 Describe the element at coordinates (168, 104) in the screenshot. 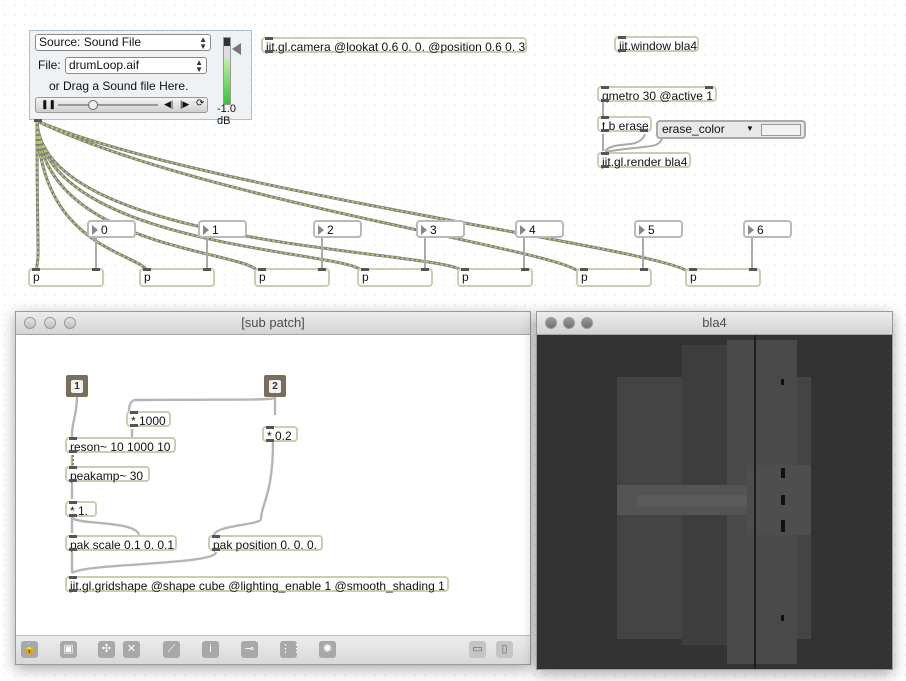

I see `skip-back-icon: ◀|` at that location.